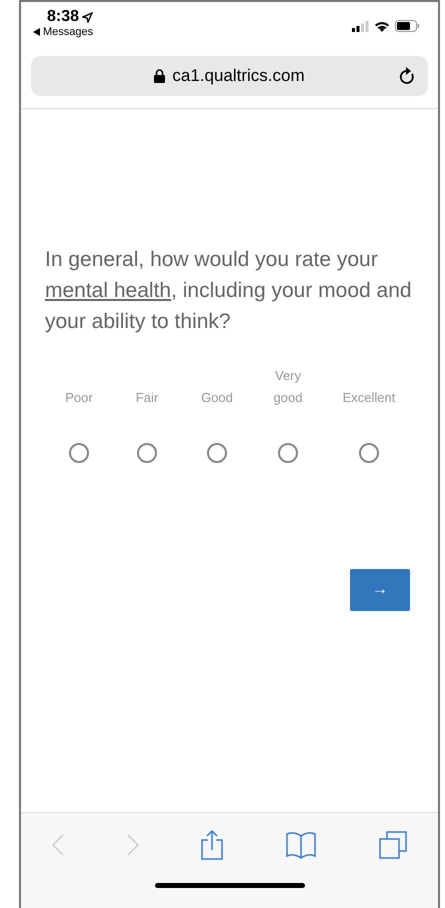 This screenshot has width=445, height=908. Describe the element at coordinates (382, 26) in the screenshot. I see `wifi-icon` at that location.